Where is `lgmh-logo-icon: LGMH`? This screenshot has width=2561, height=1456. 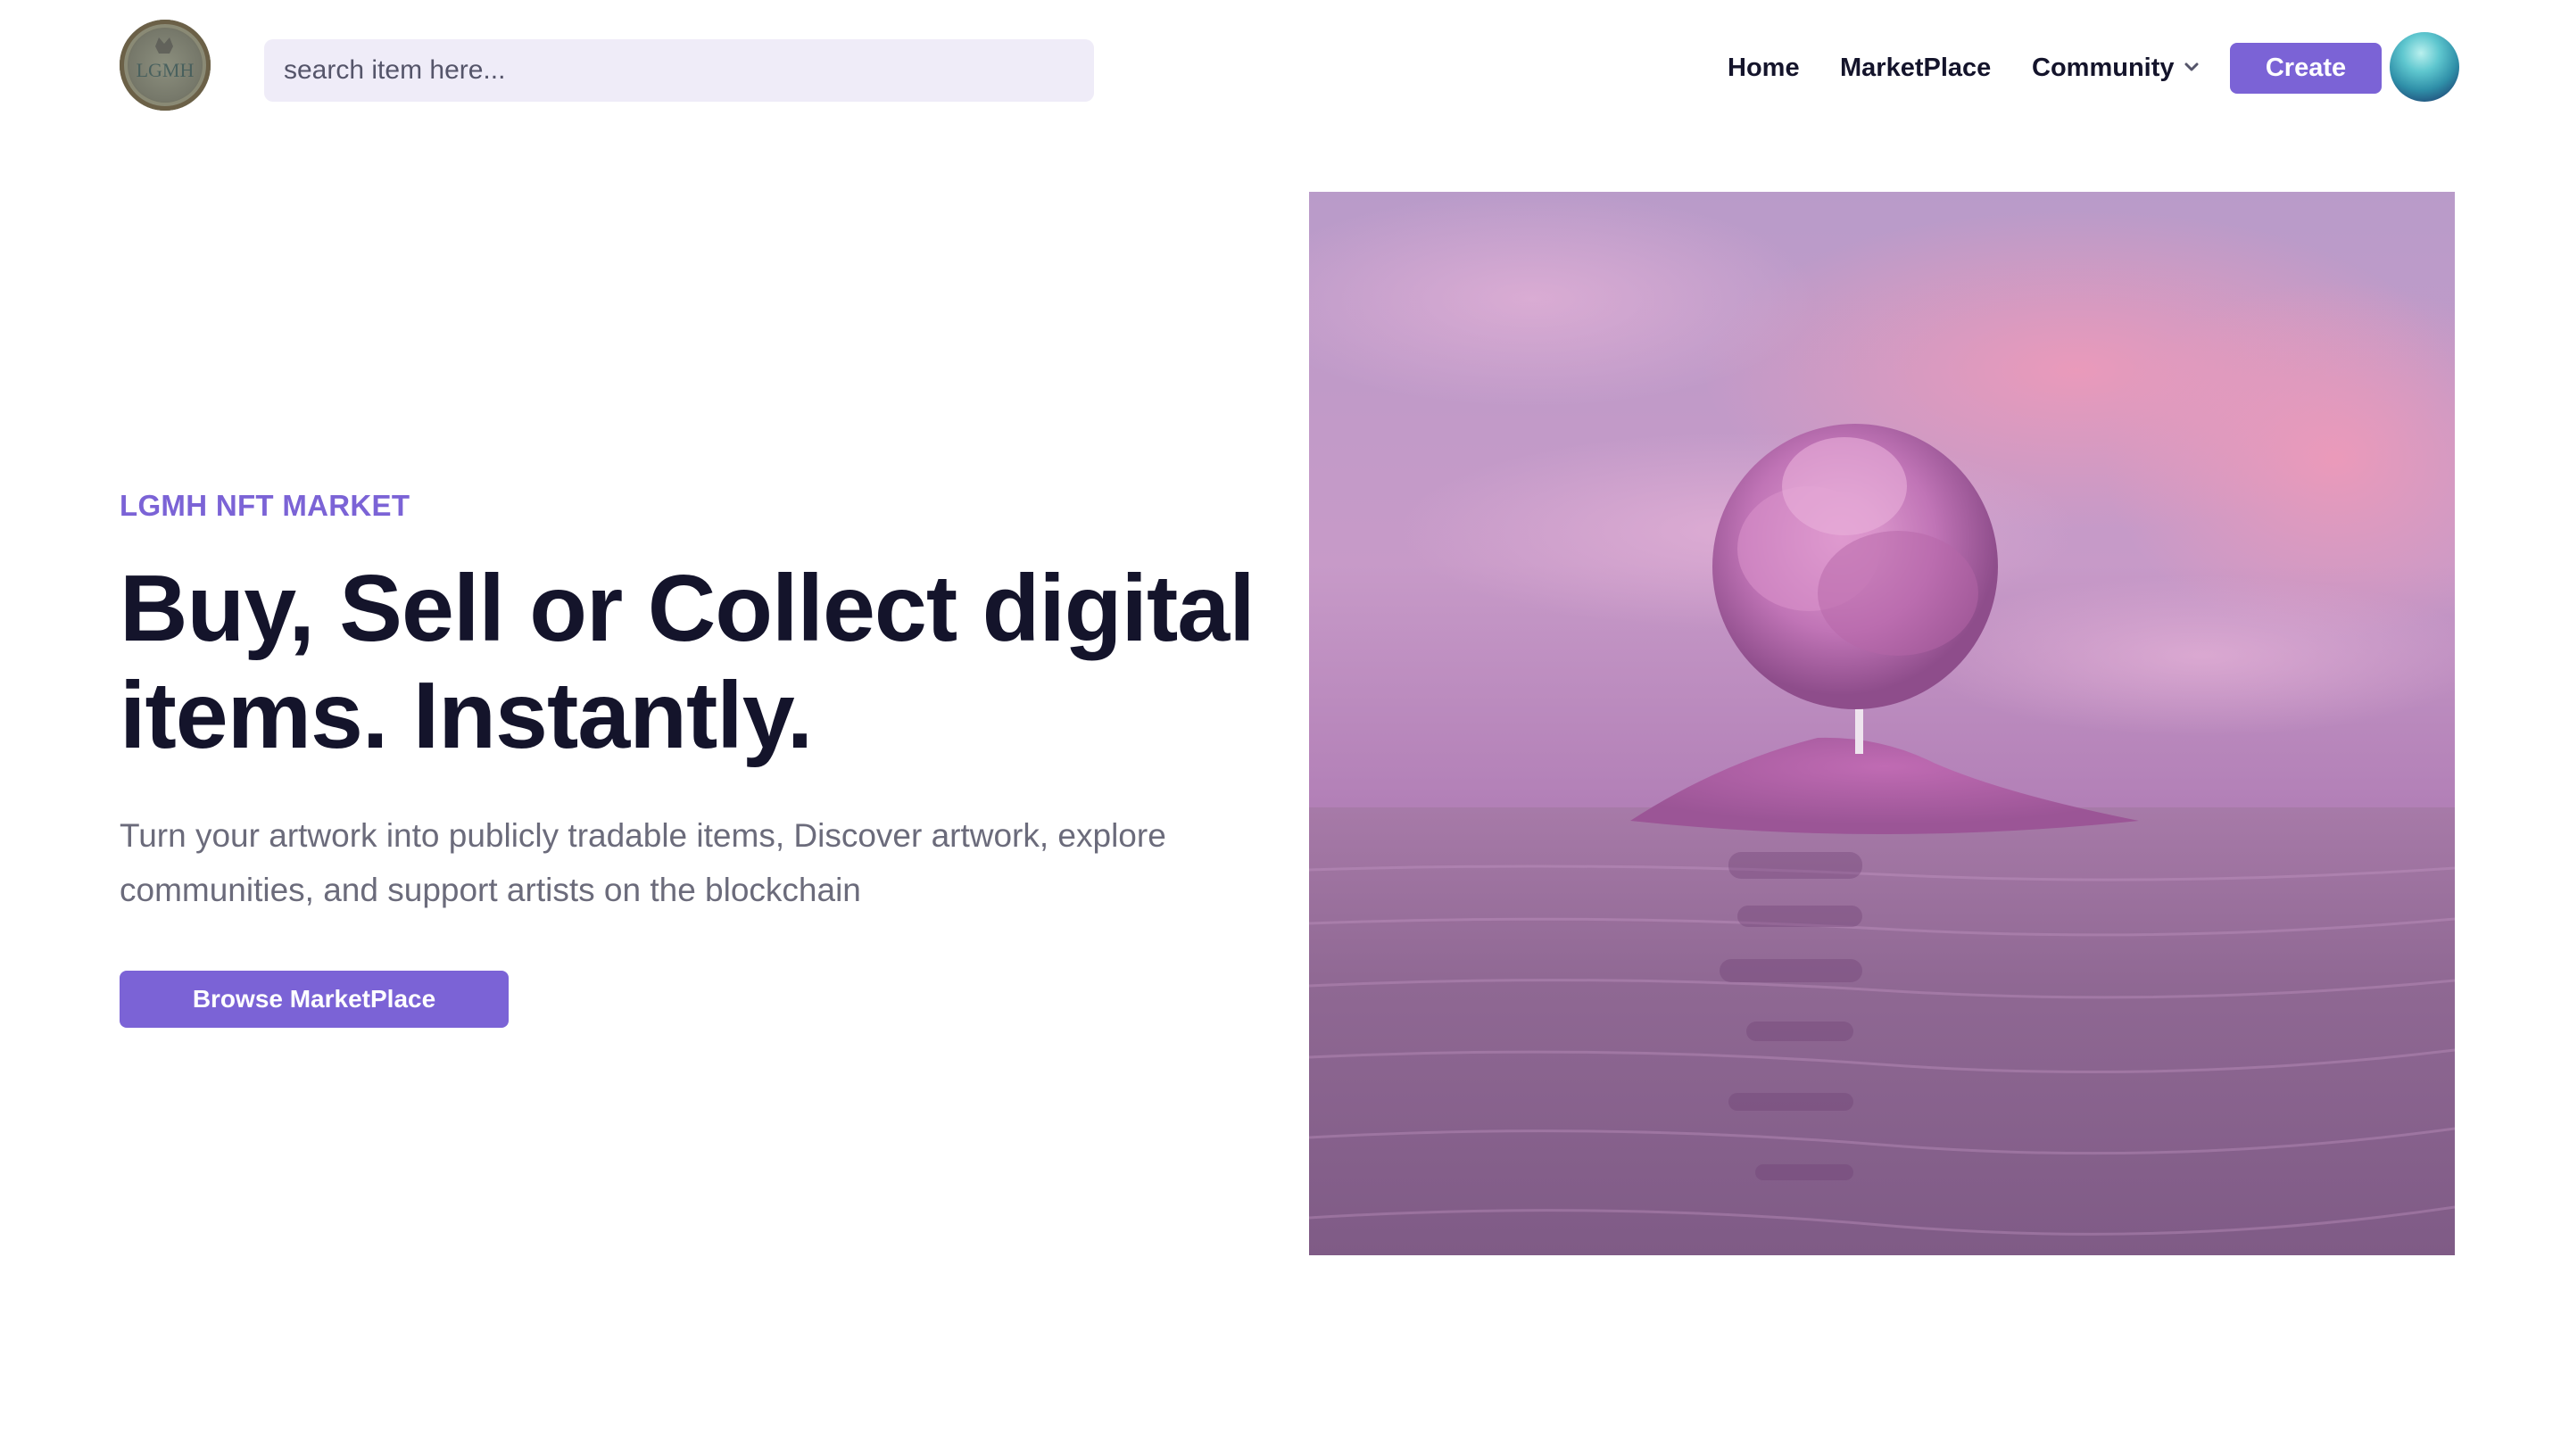
lgmh-logo-icon: LGMH is located at coordinates (165, 66).